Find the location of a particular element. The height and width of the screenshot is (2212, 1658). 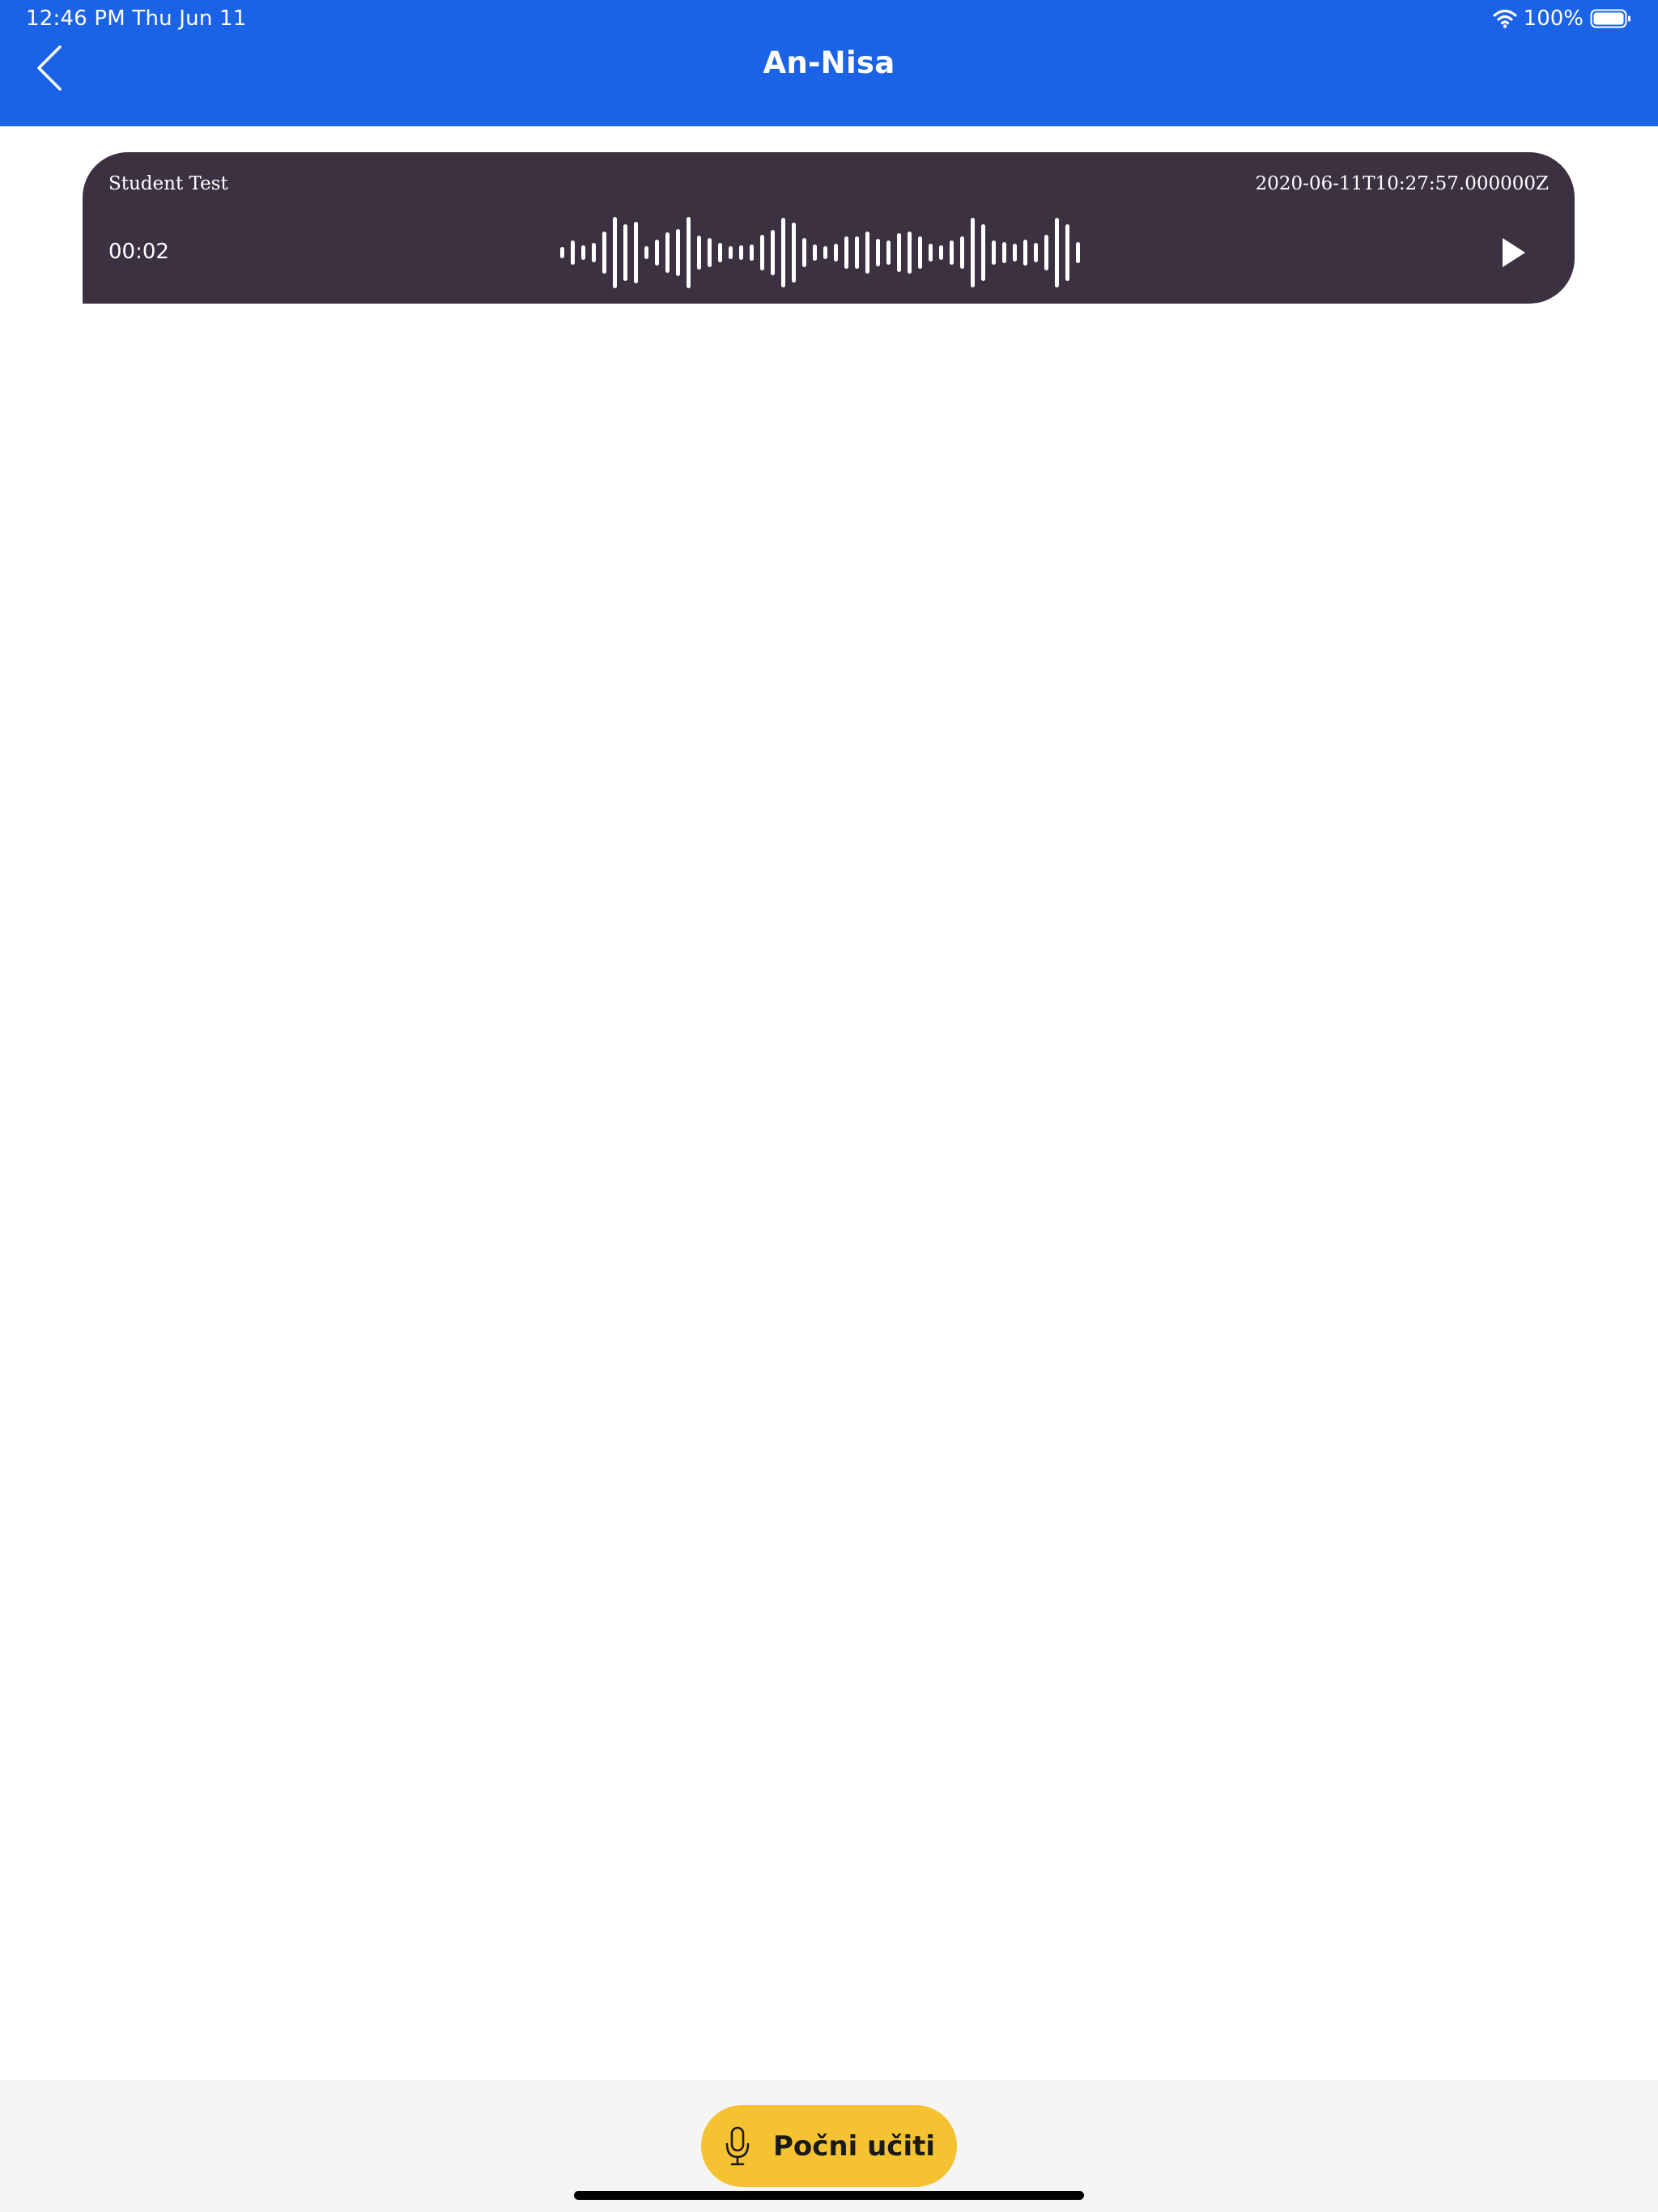

start-learning-label: Počni učiti is located at coordinates (854, 2146).